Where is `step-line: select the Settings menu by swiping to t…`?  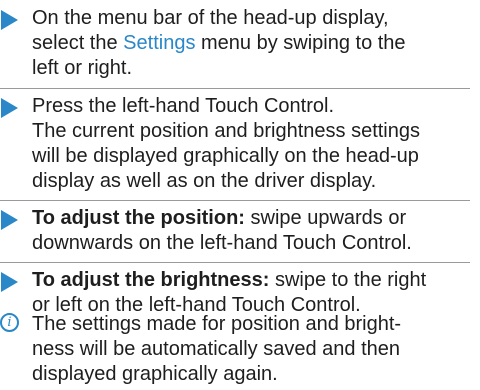
step-line: select the Settings menu by swiping to t… is located at coordinates (219, 43).